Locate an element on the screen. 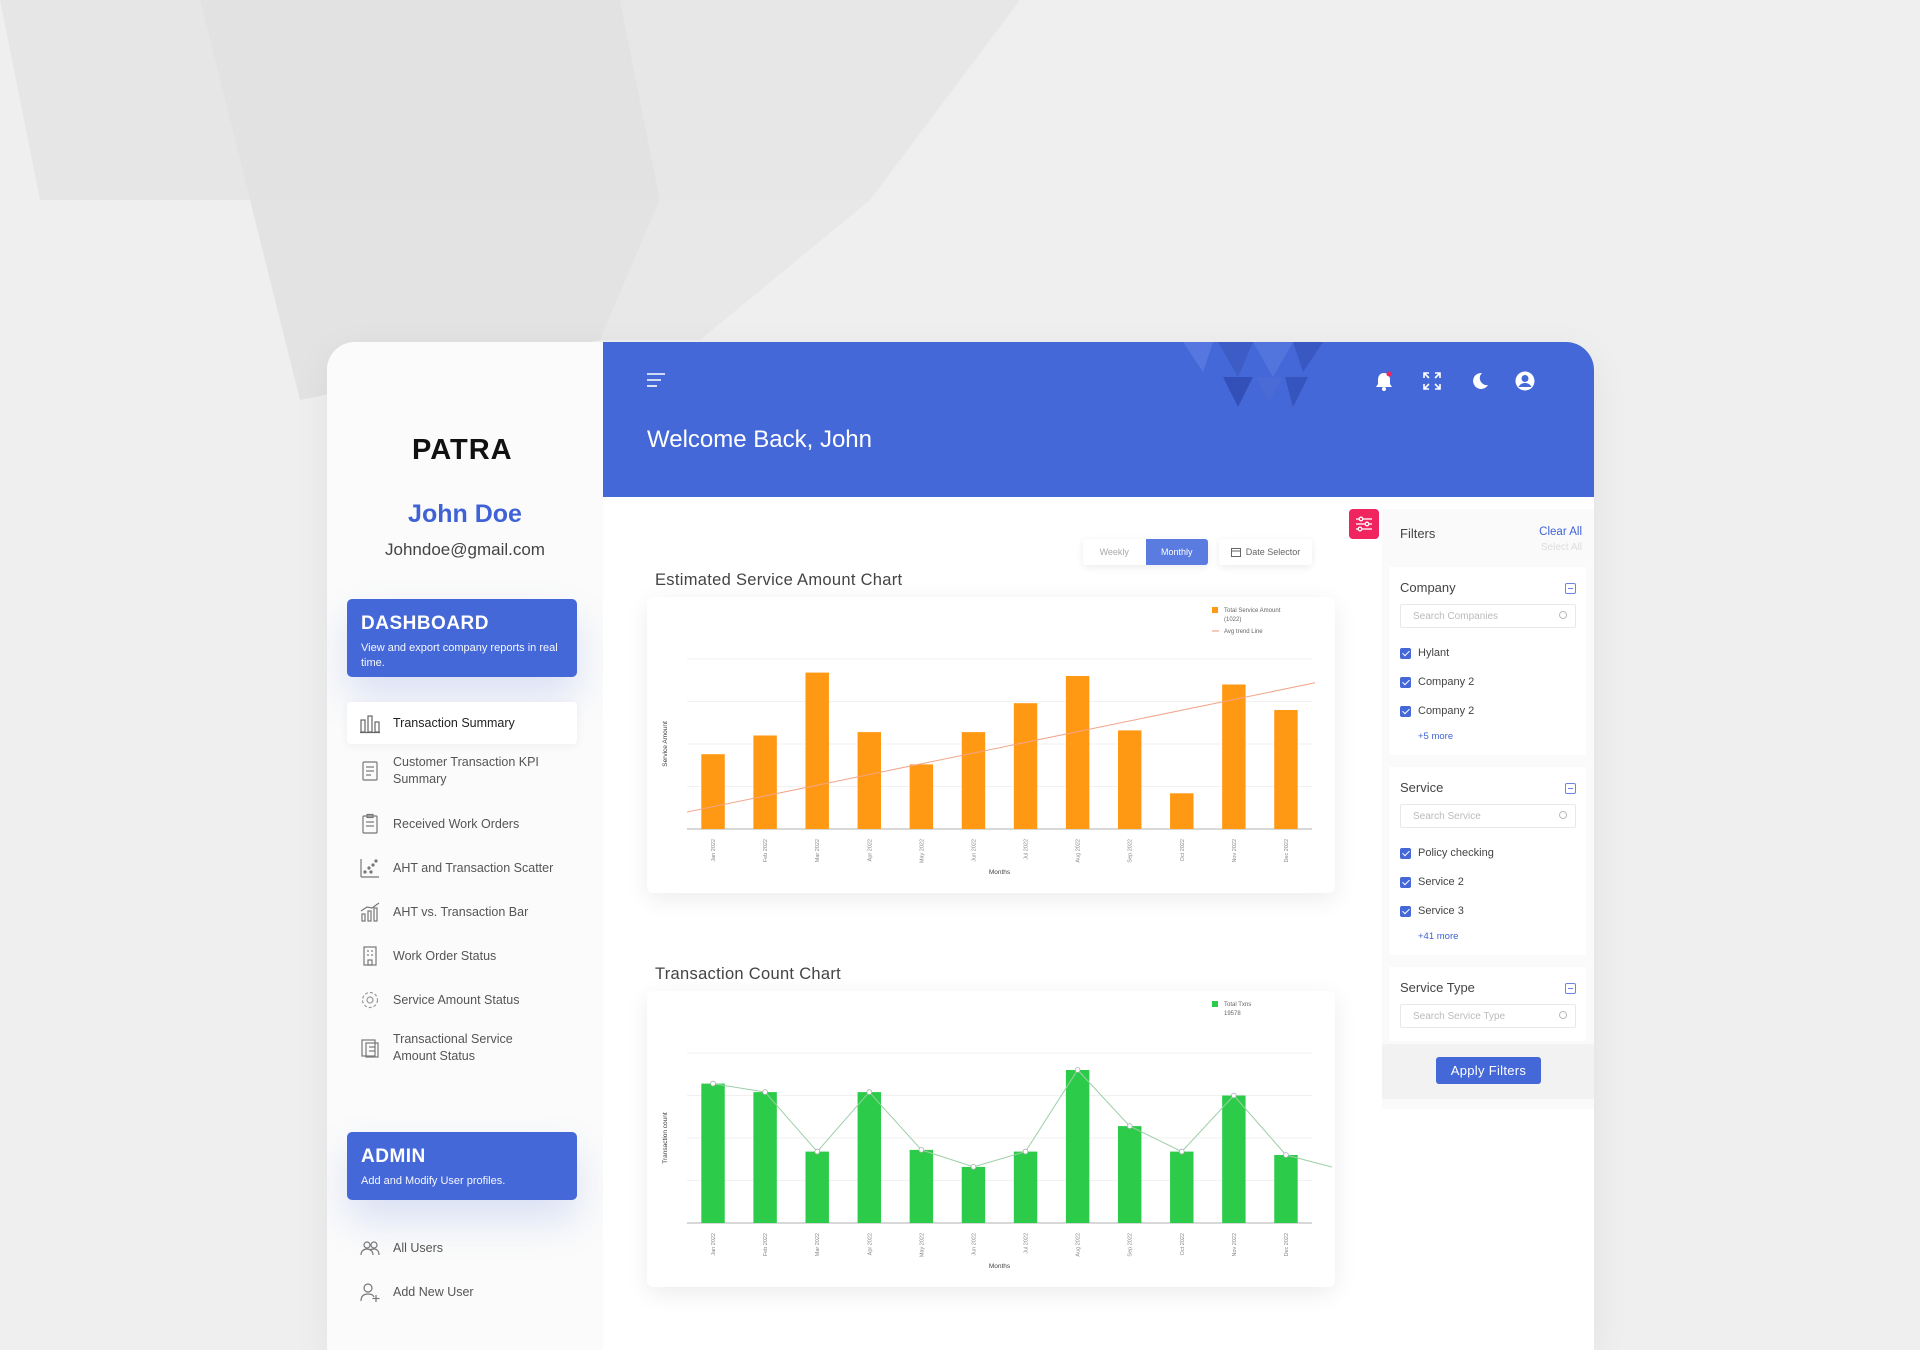 This screenshot has height=1350, width=1920. nav-transaction-summary: Transaction Summary is located at coordinates (462, 723).